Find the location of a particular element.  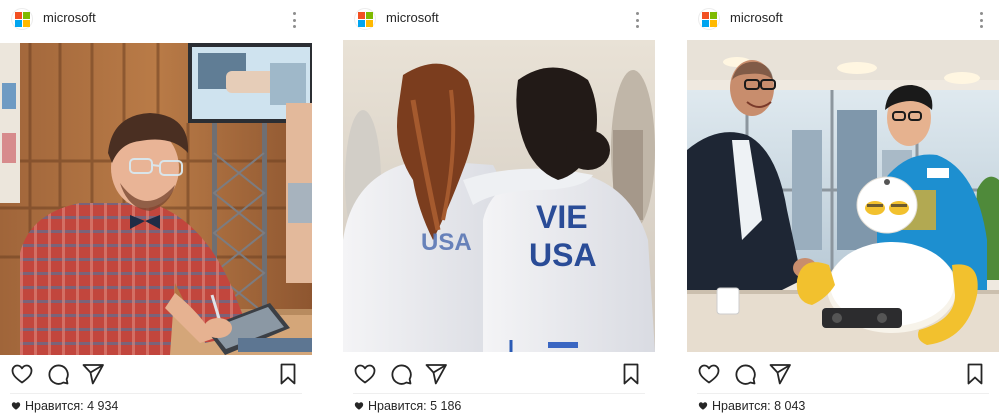

likes-label: Нравится: 8 043 is located at coordinates (759, 406).